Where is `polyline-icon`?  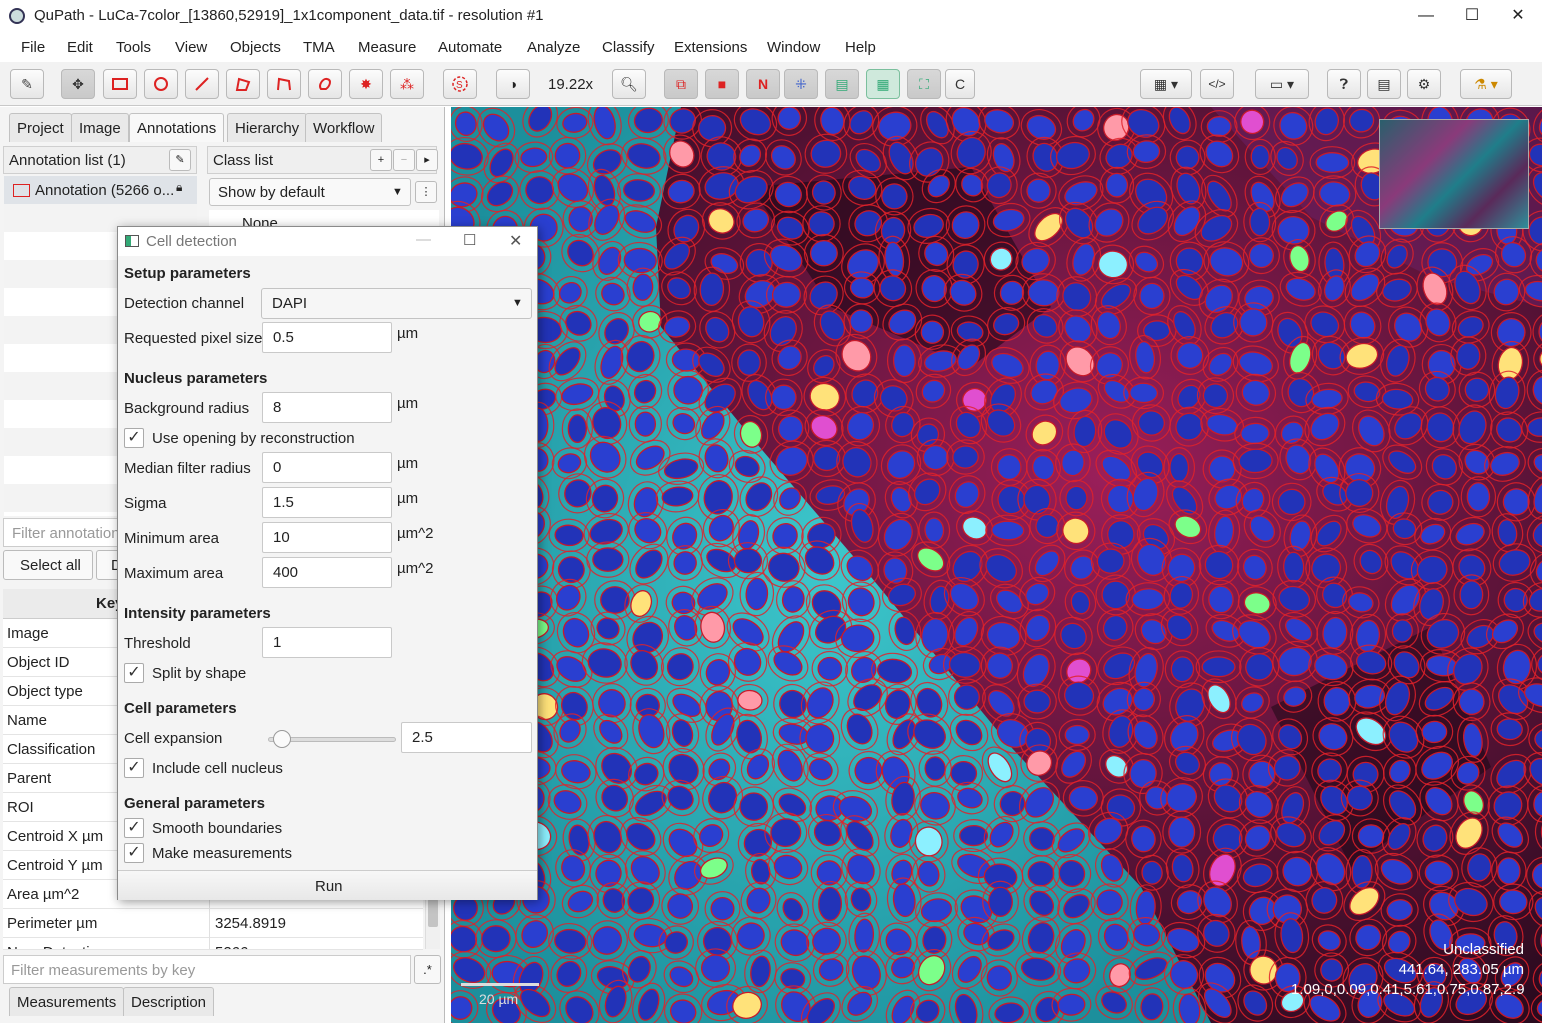
polyline-icon is located at coordinates (284, 84).